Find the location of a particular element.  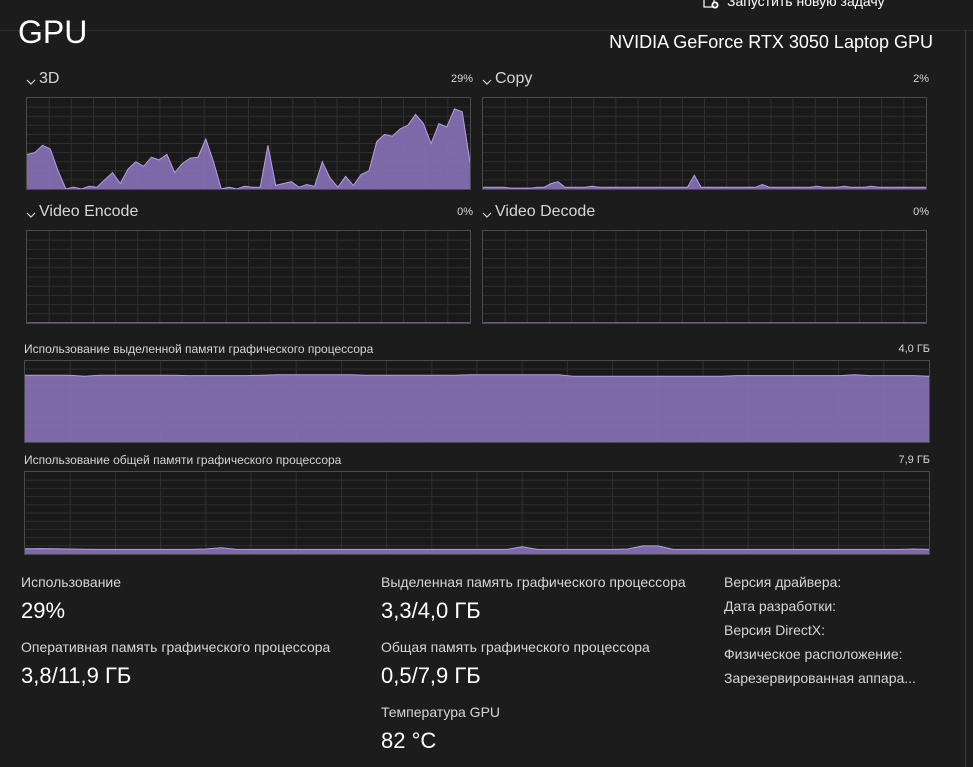

engine-percent-copy: 2% is located at coordinates (921, 79).